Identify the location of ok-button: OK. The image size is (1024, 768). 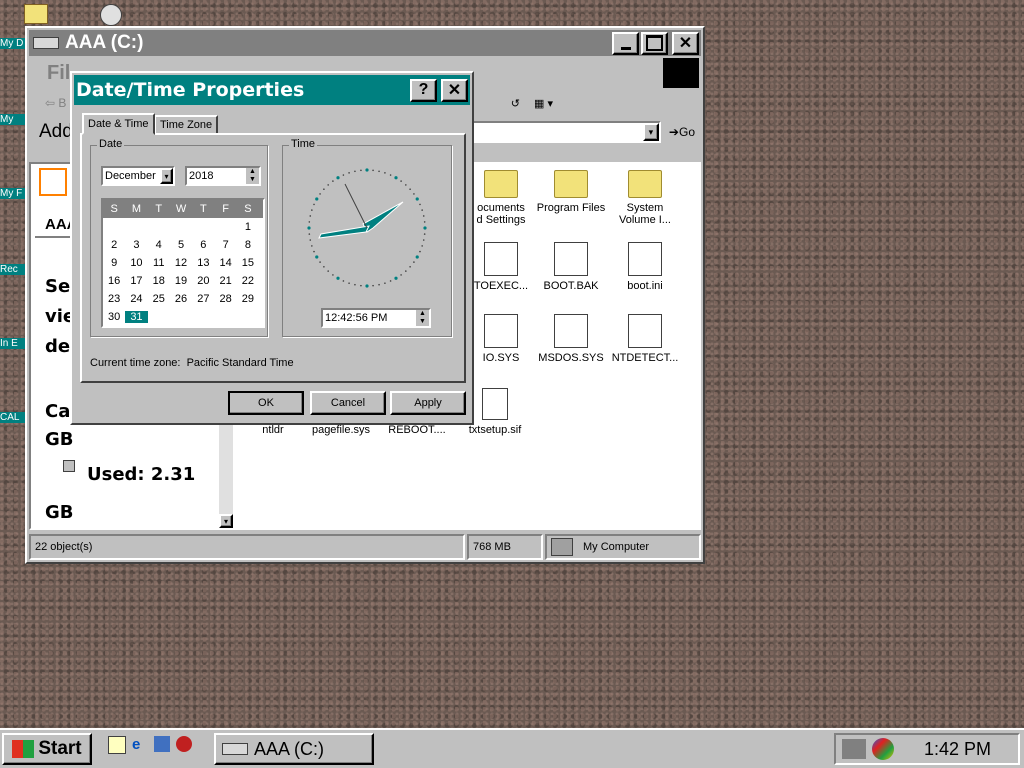
(266, 403).